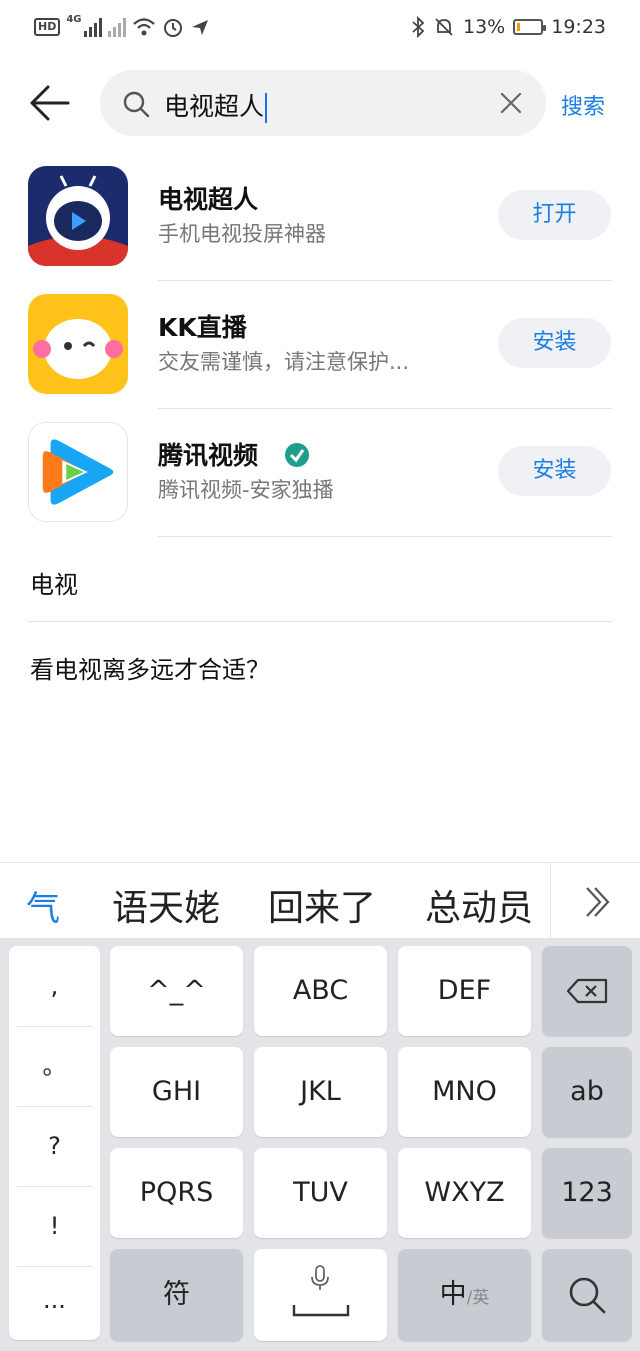 The width and height of the screenshot is (640, 1351). I want to click on ime-candidate-bar: 气 语天姥 回来了 总动员, so click(320, 900).